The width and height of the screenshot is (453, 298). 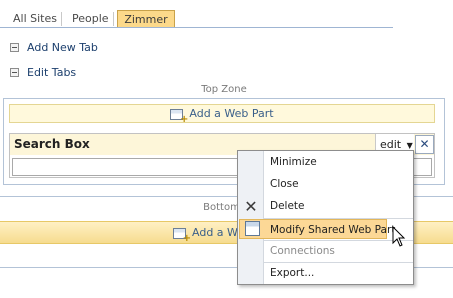 What do you see at coordinates (399, 236) in the screenshot?
I see `mouse-cursor-icon` at bounding box center [399, 236].